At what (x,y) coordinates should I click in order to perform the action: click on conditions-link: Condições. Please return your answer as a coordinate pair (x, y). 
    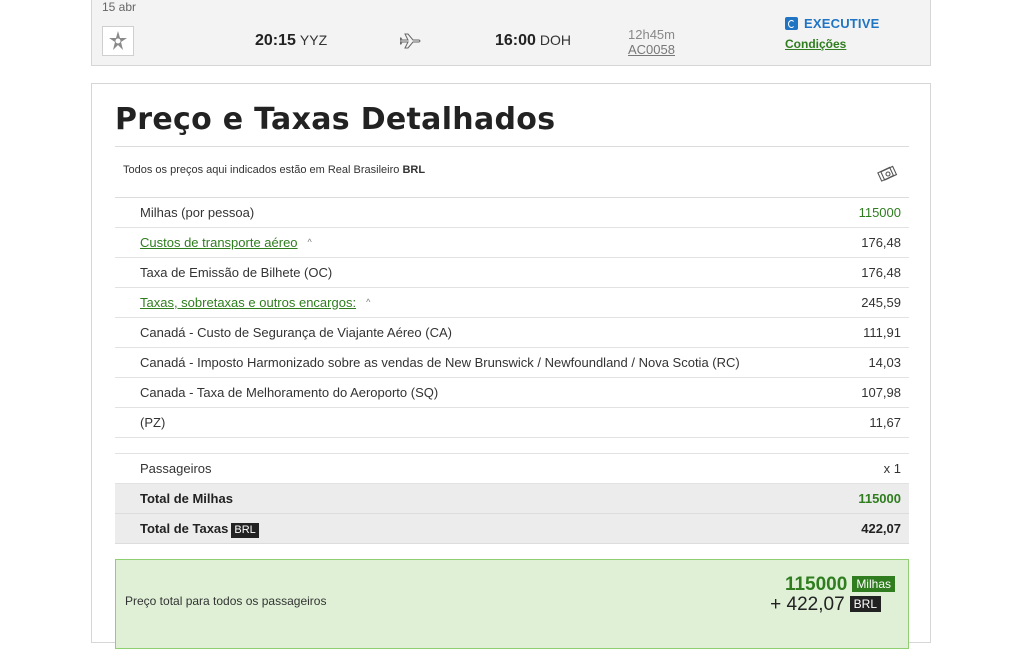
    Looking at the image, I should click on (832, 44).